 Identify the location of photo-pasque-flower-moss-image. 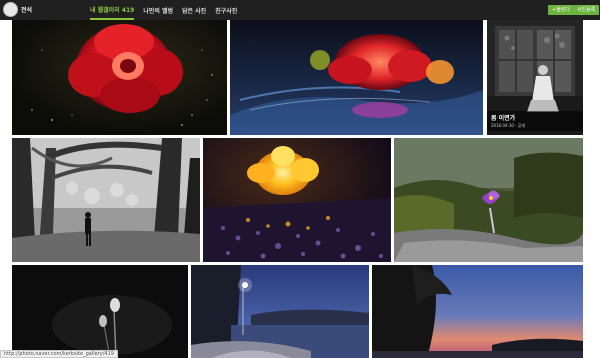
(488, 200).